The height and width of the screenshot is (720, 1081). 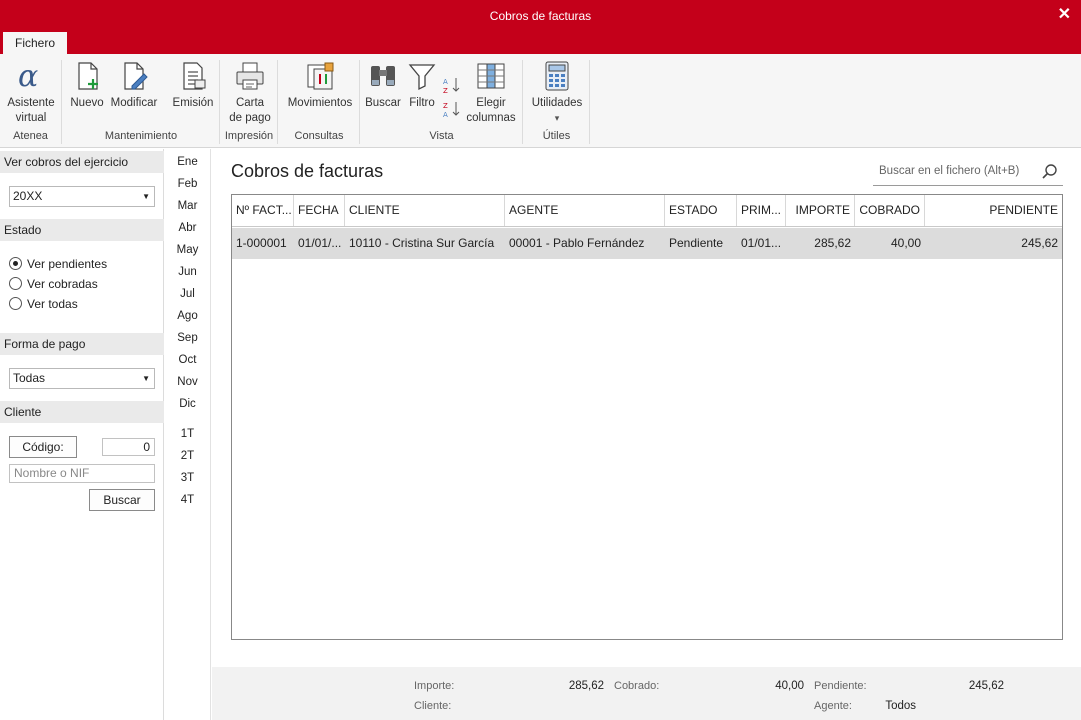 I want to click on search-icon, so click(x=1050, y=173).